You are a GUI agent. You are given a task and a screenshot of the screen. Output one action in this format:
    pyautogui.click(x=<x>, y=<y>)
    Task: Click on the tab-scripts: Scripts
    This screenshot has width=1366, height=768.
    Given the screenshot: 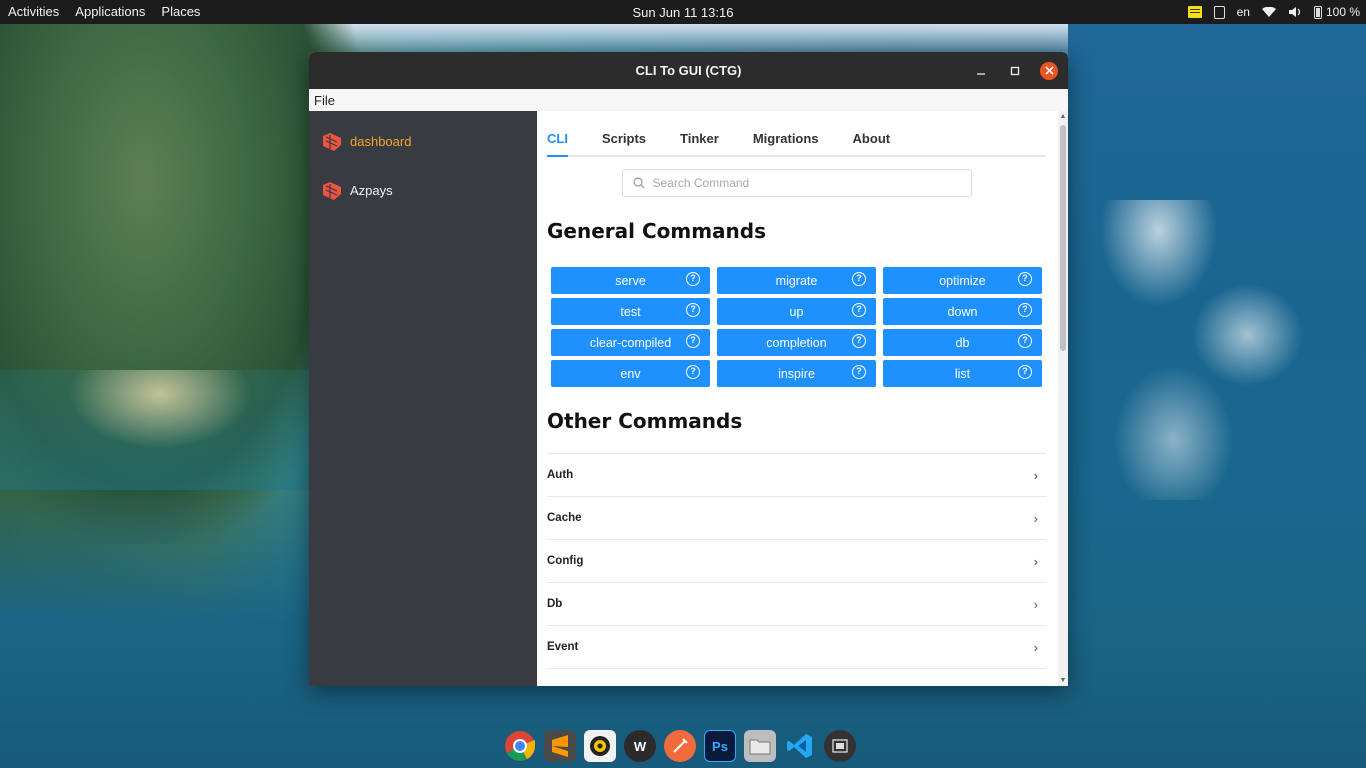 What is the action you would take?
    pyautogui.click(x=624, y=142)
    